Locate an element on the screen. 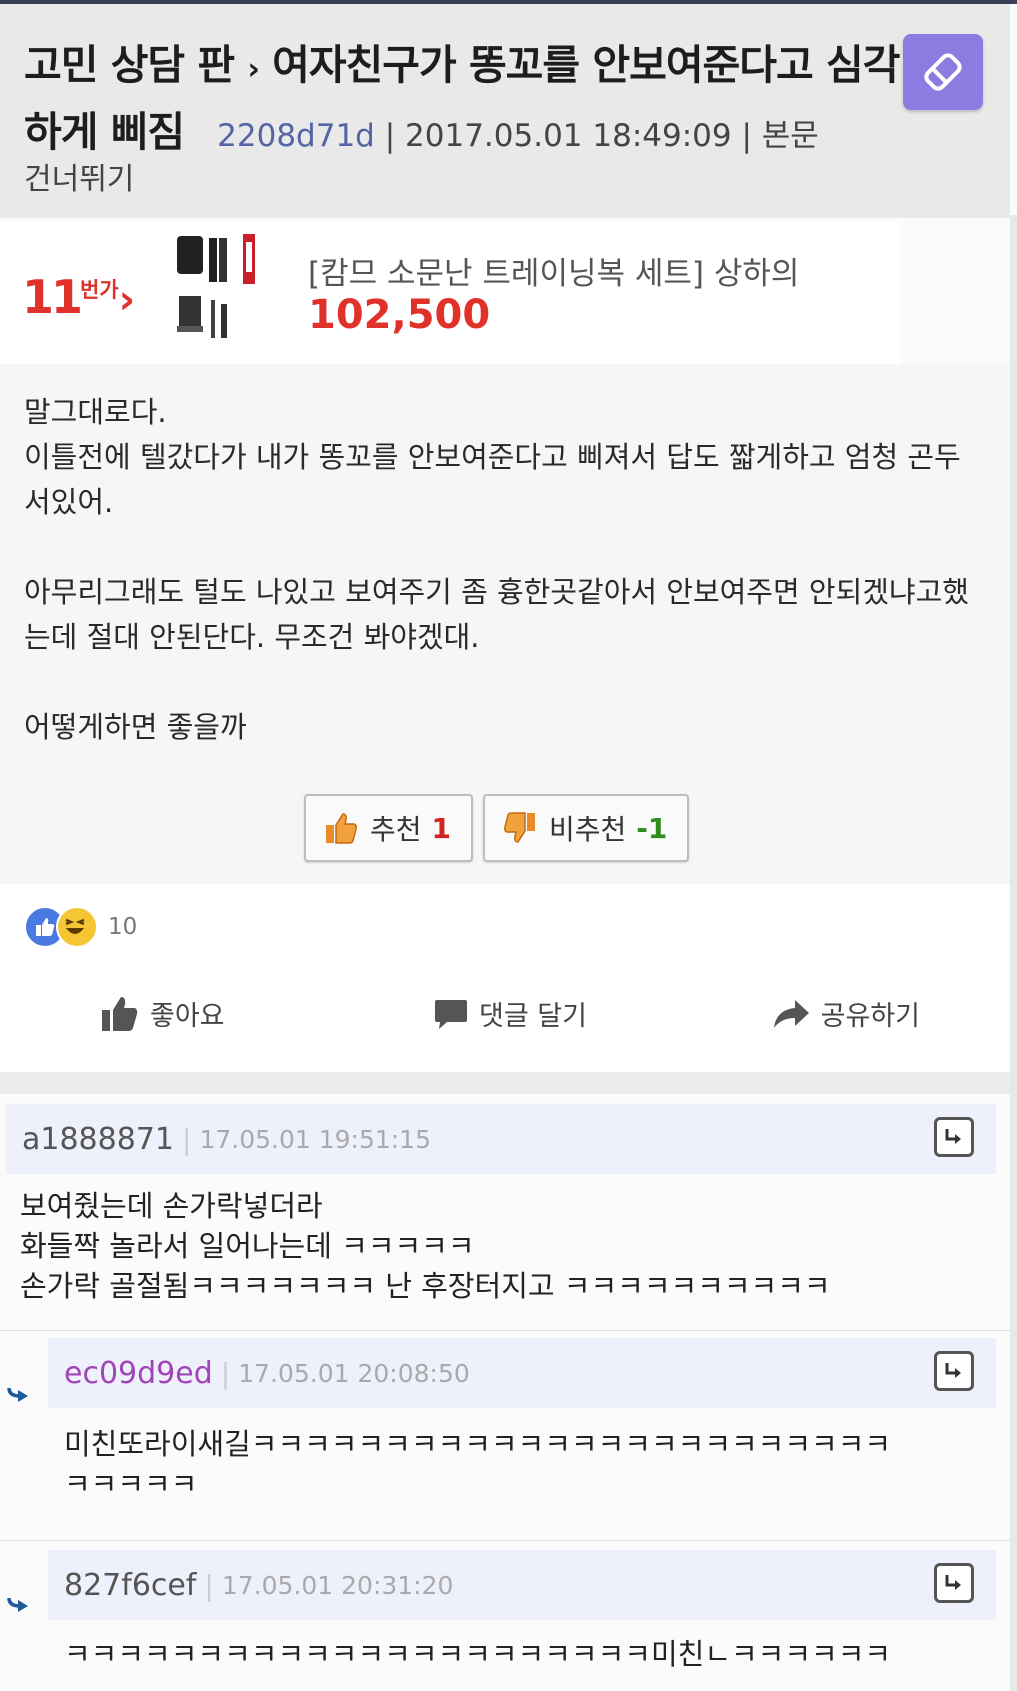  reactions-summary: 10 is located at coordinates (80, 927).